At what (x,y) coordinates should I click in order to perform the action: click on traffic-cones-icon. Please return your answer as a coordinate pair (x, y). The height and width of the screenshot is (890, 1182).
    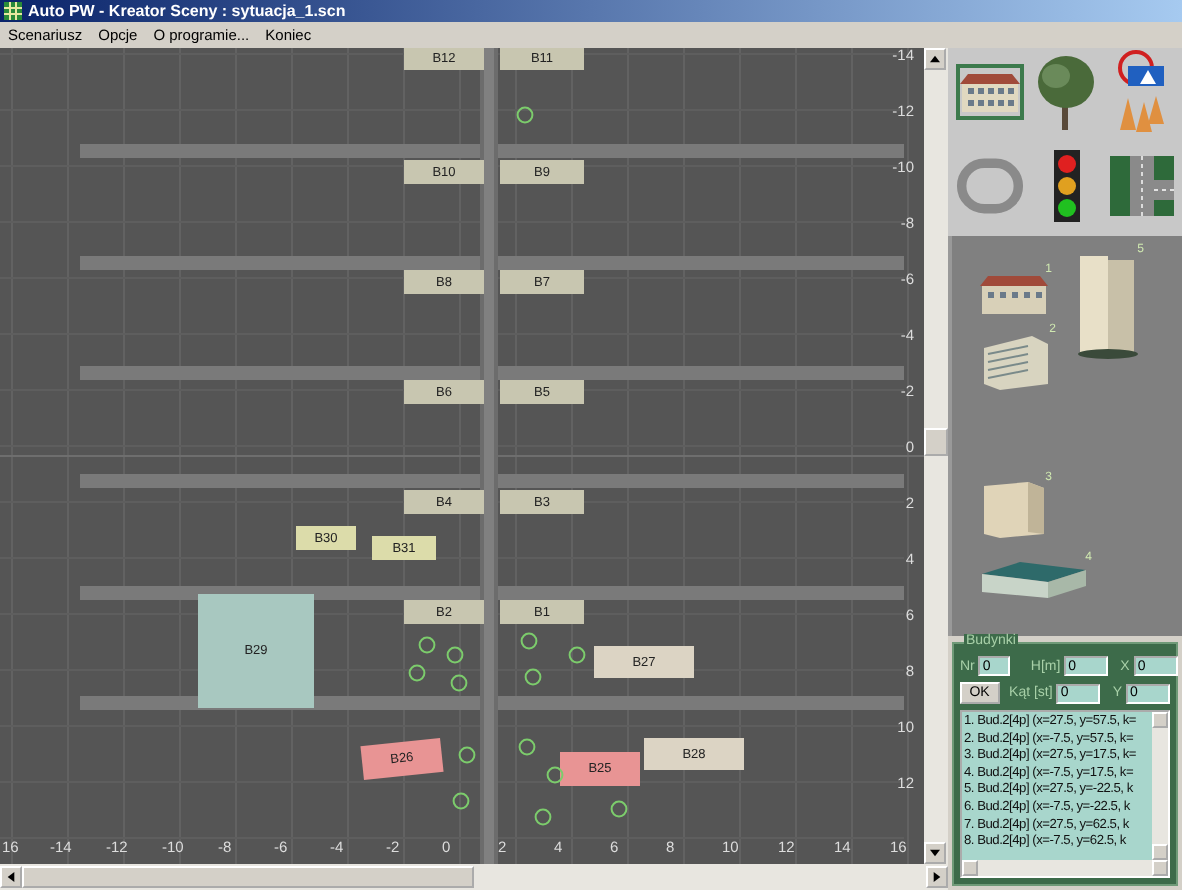
    Looking at the image, I should click on (1141, 114).